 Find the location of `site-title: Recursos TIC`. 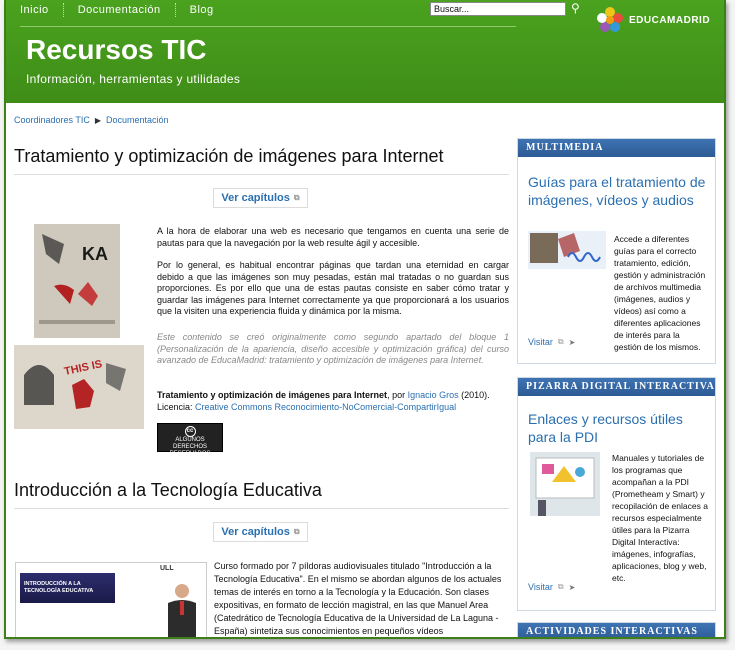

site-title: Recursos TIC is located at coordinates (116, 50).